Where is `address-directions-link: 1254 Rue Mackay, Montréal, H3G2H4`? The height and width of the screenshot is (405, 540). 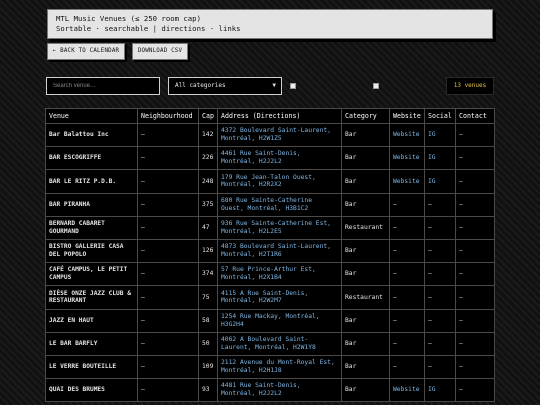
address-directions-link: 1254 Rue Mackay, Montréal, H3G2H4 is located at coordinates (279, 320).